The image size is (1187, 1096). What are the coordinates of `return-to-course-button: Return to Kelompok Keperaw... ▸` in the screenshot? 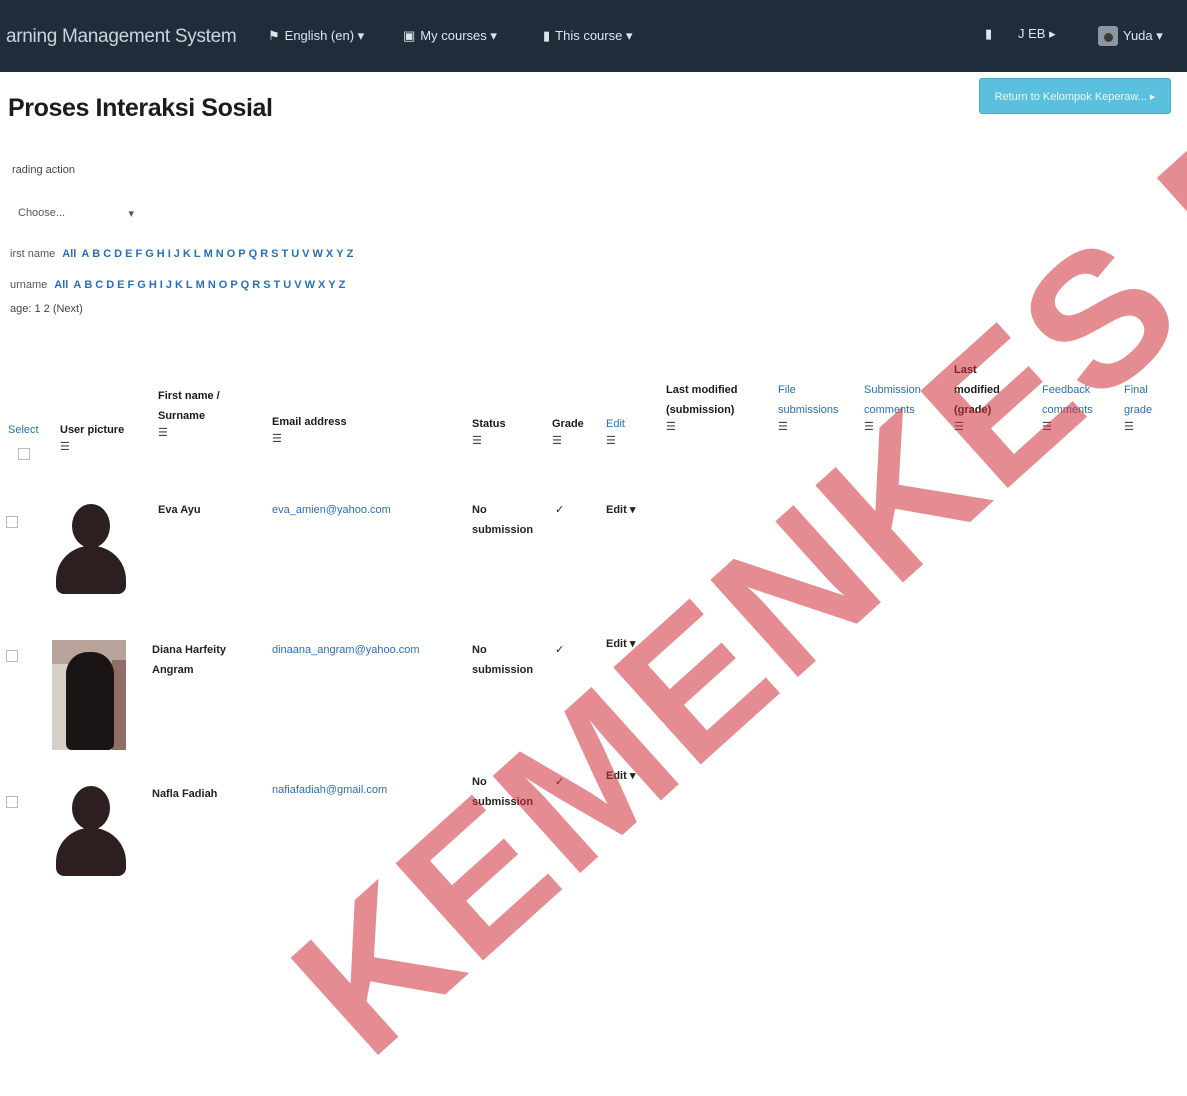 It's located at (1075, 96).